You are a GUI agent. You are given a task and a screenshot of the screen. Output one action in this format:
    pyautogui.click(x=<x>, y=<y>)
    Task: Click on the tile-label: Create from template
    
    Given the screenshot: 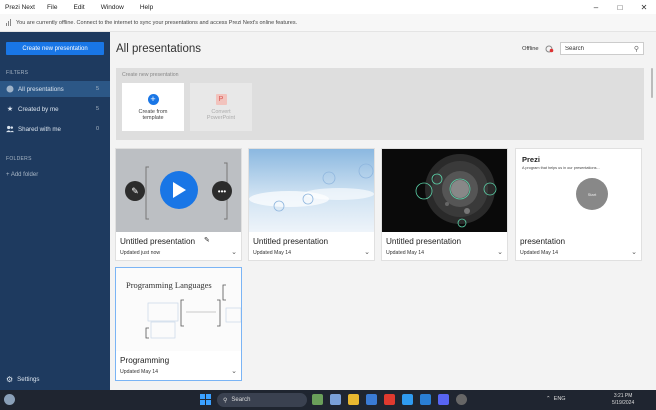 What is the action you would take?
    pyautogui.click(x=153, y=114)
    